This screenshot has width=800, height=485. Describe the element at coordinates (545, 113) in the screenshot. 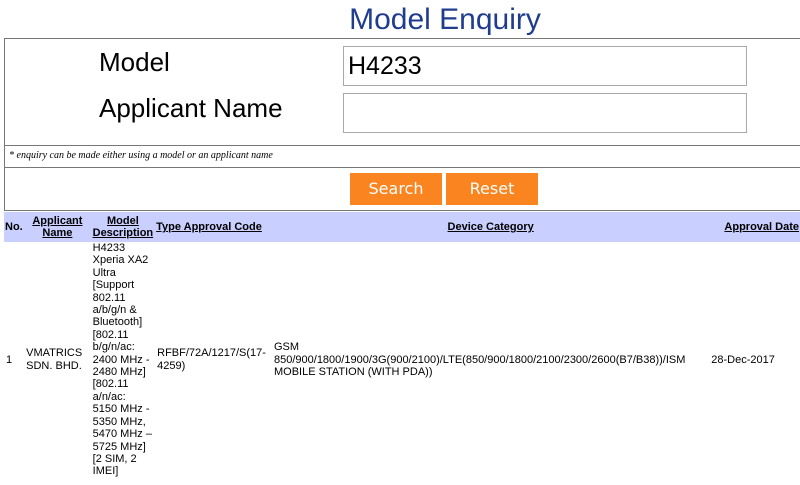

I see `applicant-name-input` at that location.